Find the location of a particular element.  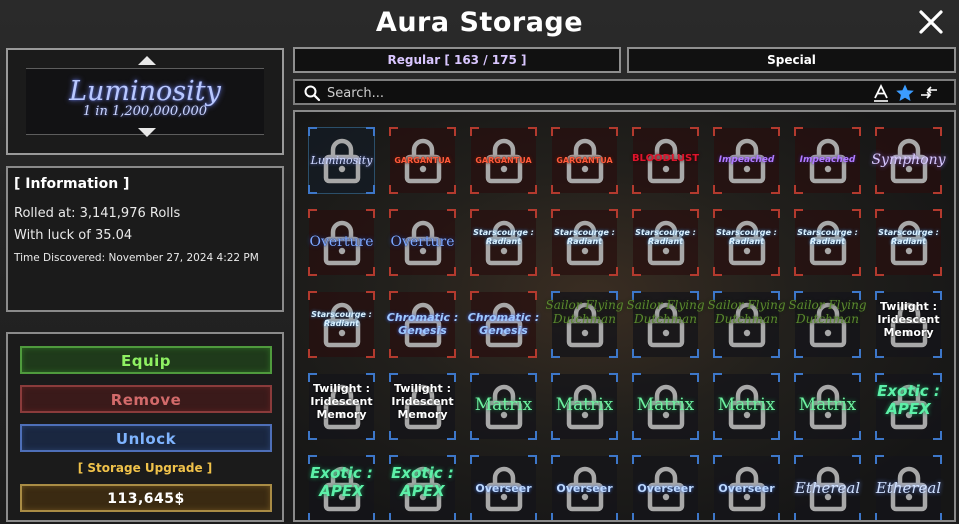

arrow-down-icon is located at coordinates (147, 132).